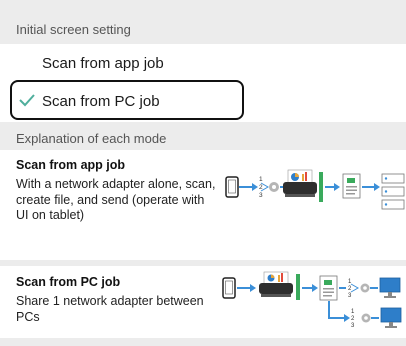 This screenshot has width=406, height=346. I want to click on monitor-icon, so click(390, 302).